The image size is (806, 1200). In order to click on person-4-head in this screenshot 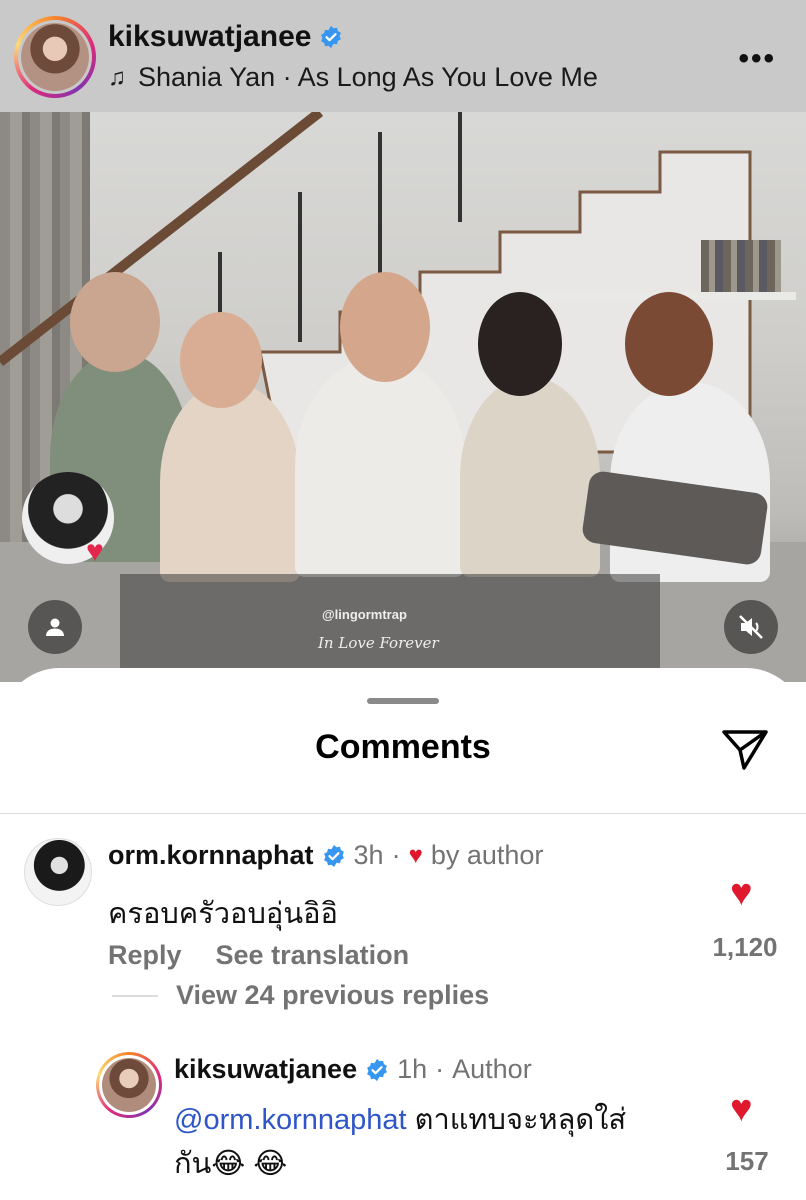, I will do `click(520, 344)`.